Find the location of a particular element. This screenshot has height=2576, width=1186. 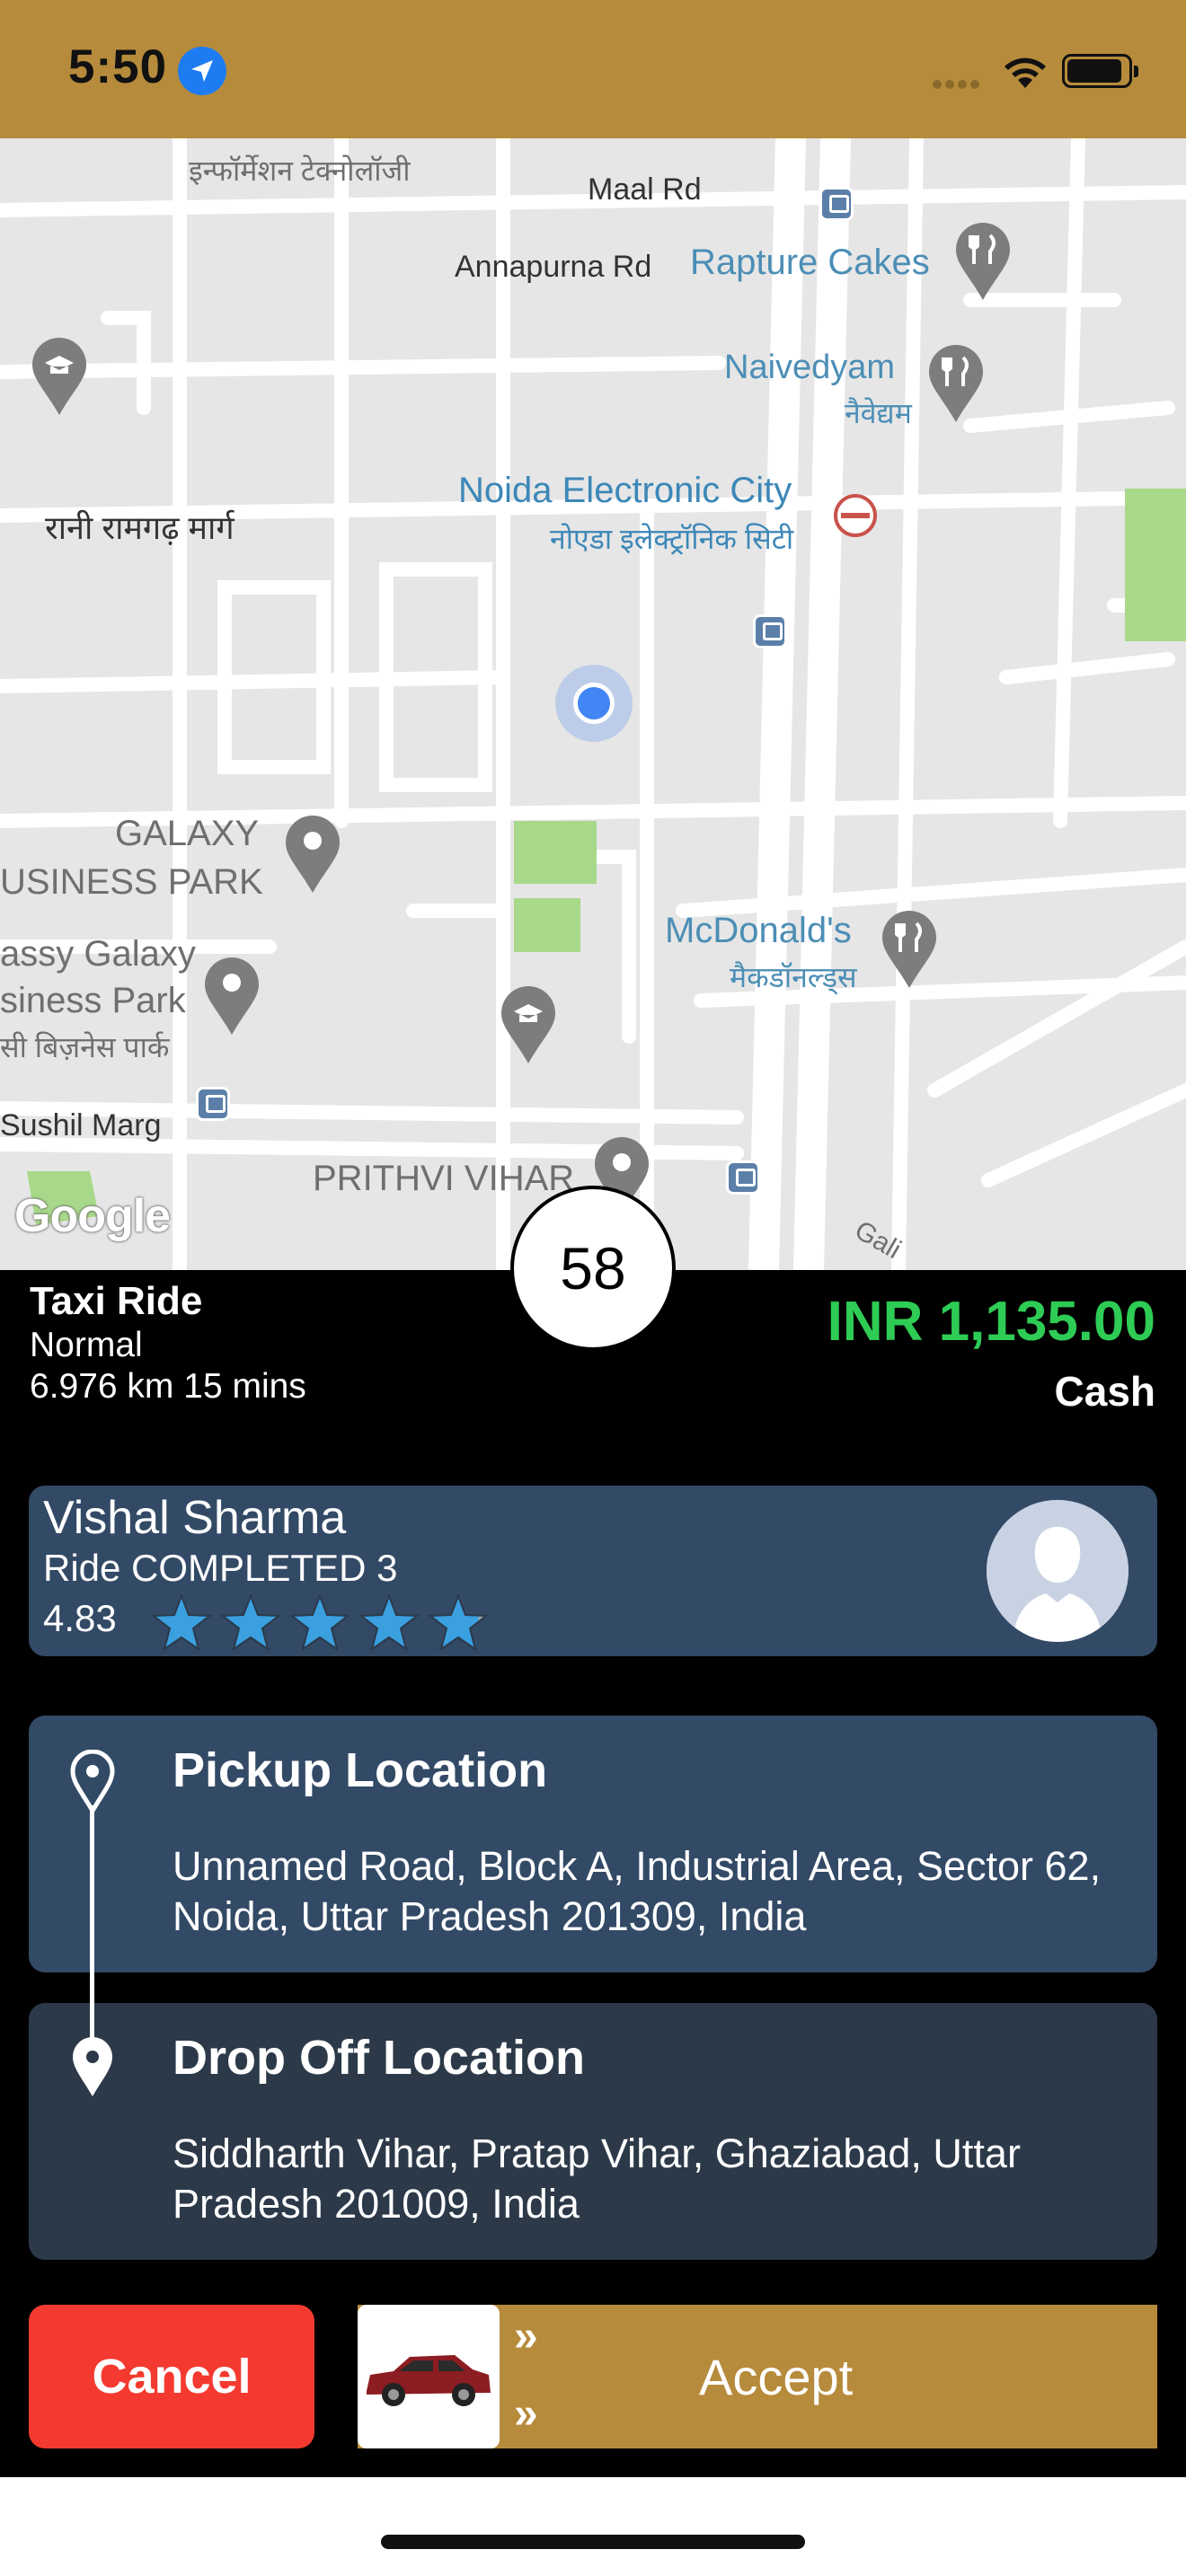

fare-amount: INR 1,135.00 is located at coordinates (991, 1322).